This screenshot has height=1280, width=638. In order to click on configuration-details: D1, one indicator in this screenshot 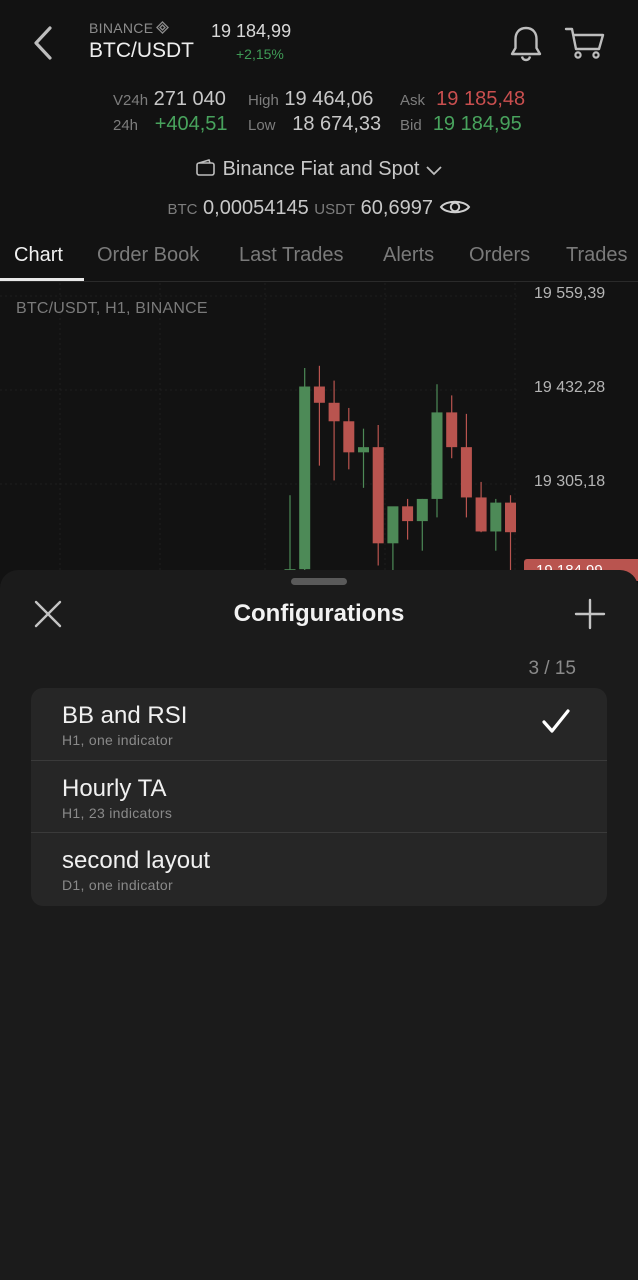, I will do `click(117, 885)`.